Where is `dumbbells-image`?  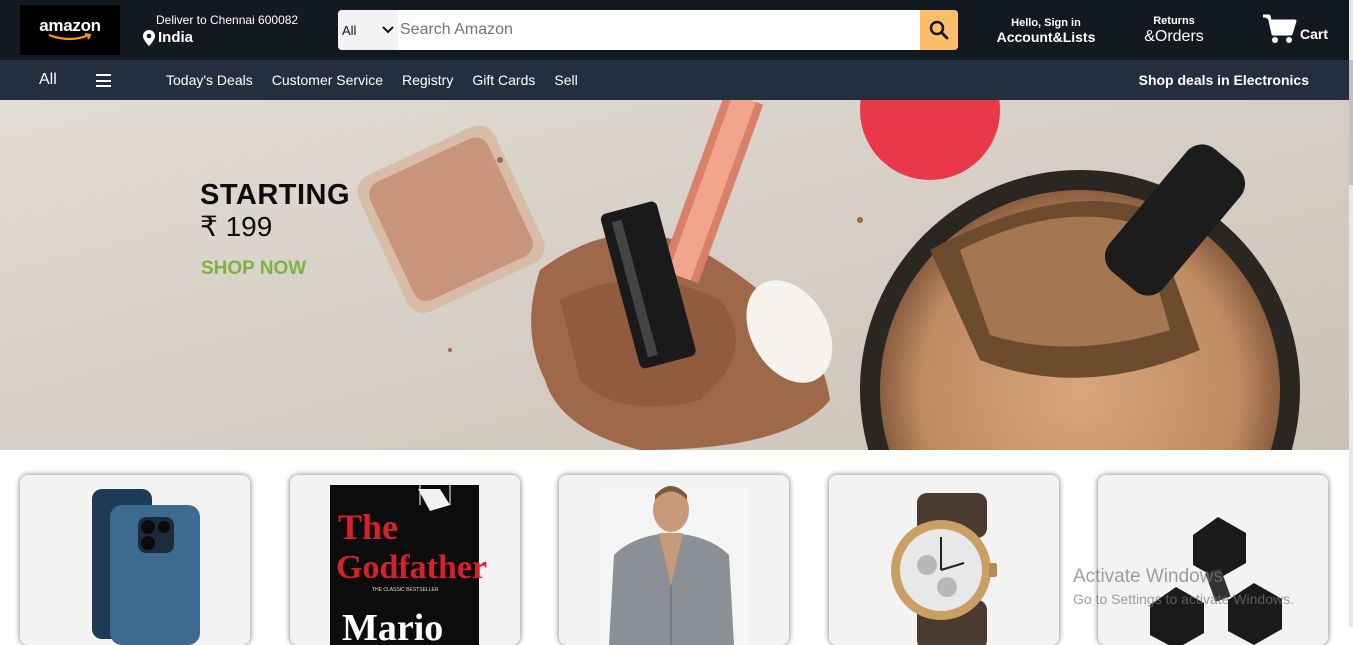 dumbbells-image is located at coordinates (1216, 581).